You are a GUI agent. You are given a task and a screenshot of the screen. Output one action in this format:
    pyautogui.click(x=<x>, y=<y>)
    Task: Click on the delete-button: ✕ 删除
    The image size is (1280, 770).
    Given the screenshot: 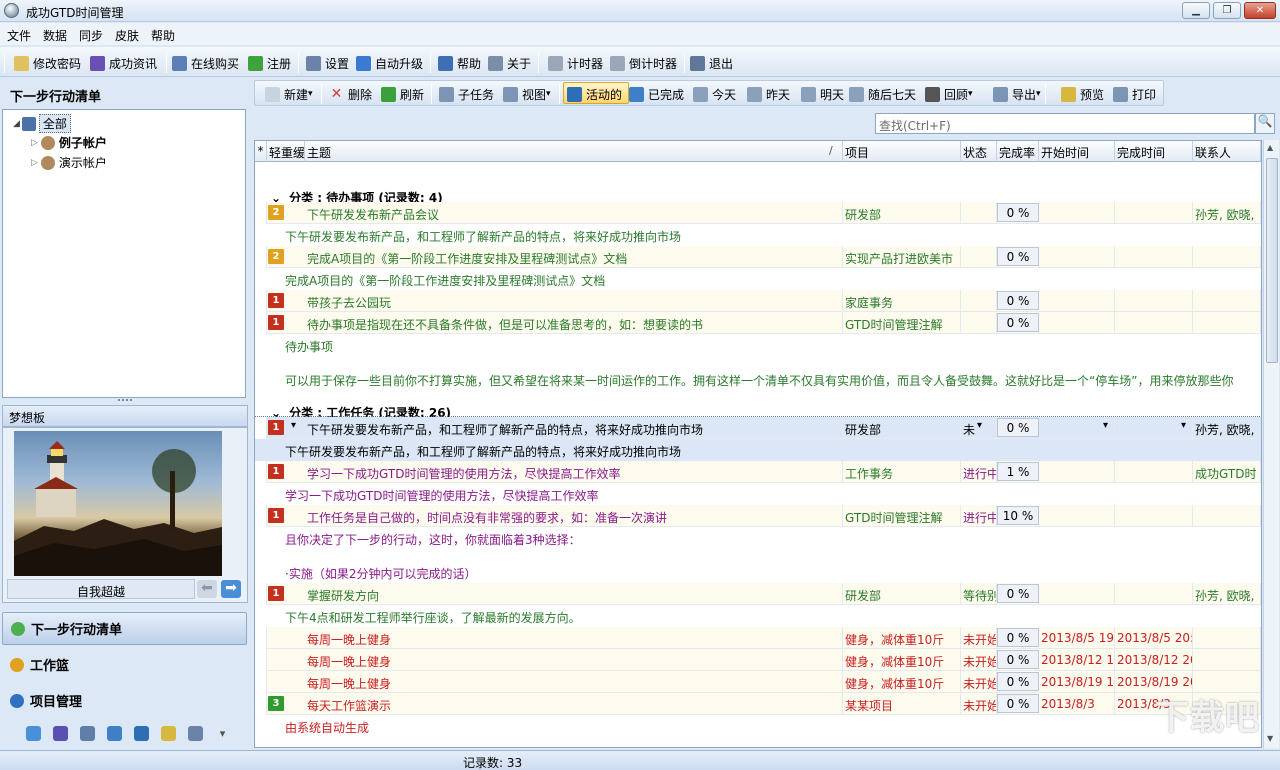 What is the action you would take?
    pyautogui.click(x=350, y=94)
    